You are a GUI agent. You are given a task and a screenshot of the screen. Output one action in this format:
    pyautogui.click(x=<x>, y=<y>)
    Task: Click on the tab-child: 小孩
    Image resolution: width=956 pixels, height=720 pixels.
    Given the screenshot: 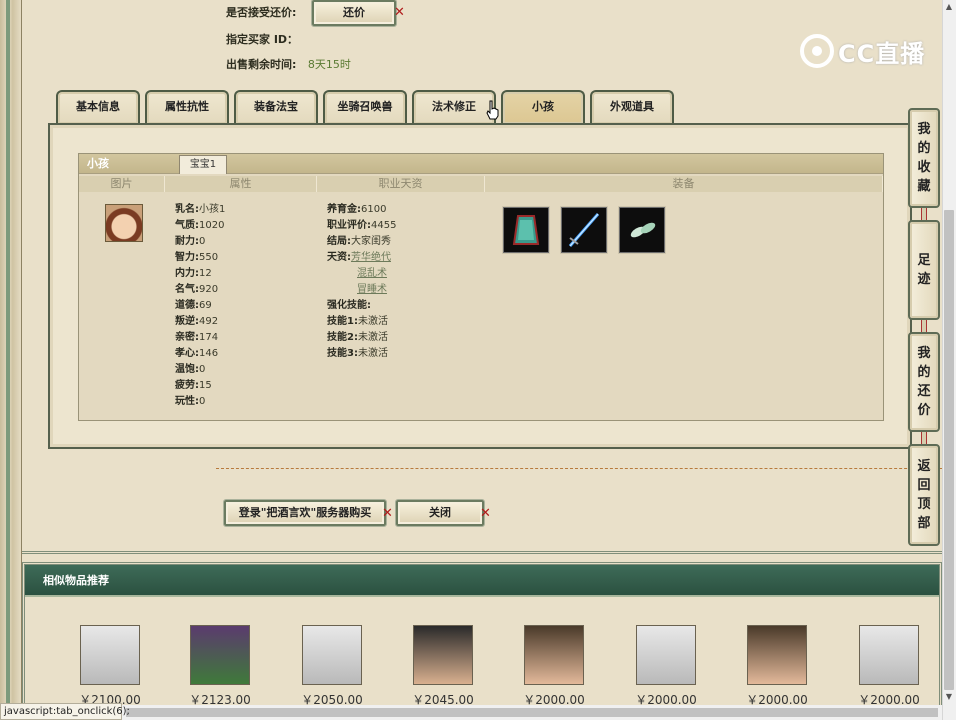 What is the action you would take?
    pyautogui.click(x=543, y=107)
    